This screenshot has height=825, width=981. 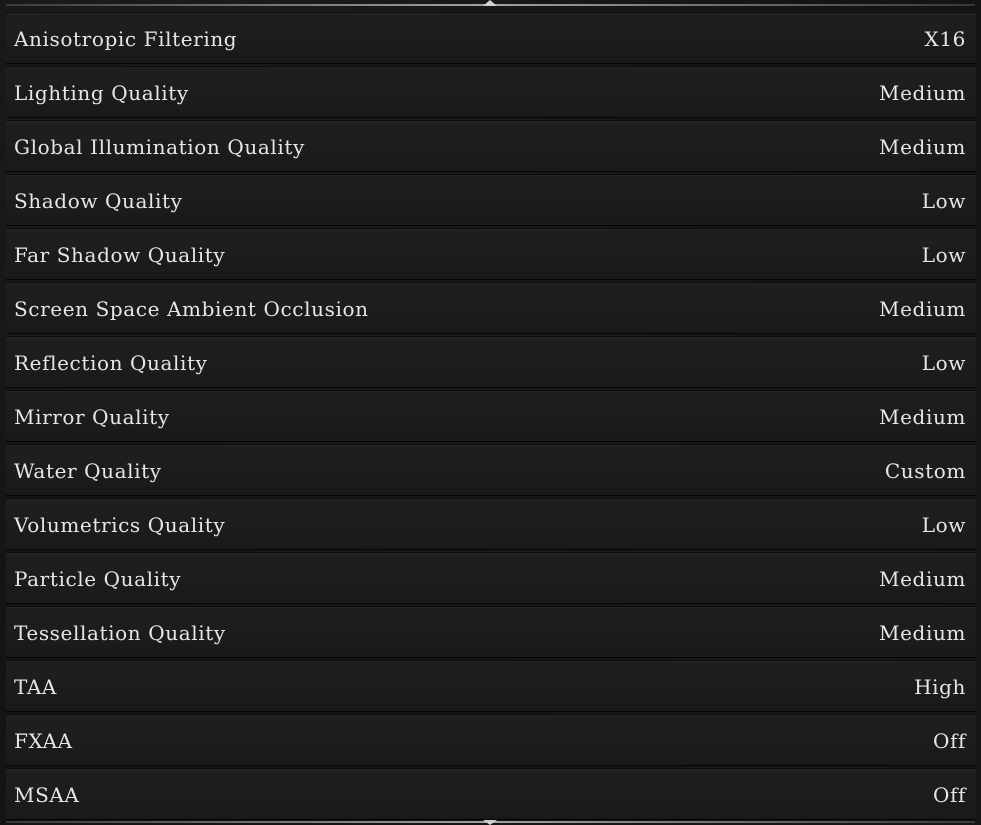 I want to click on setting-row-ssao: Screen Space Ambient Occlusion Medium, so click(x=491, y=308).